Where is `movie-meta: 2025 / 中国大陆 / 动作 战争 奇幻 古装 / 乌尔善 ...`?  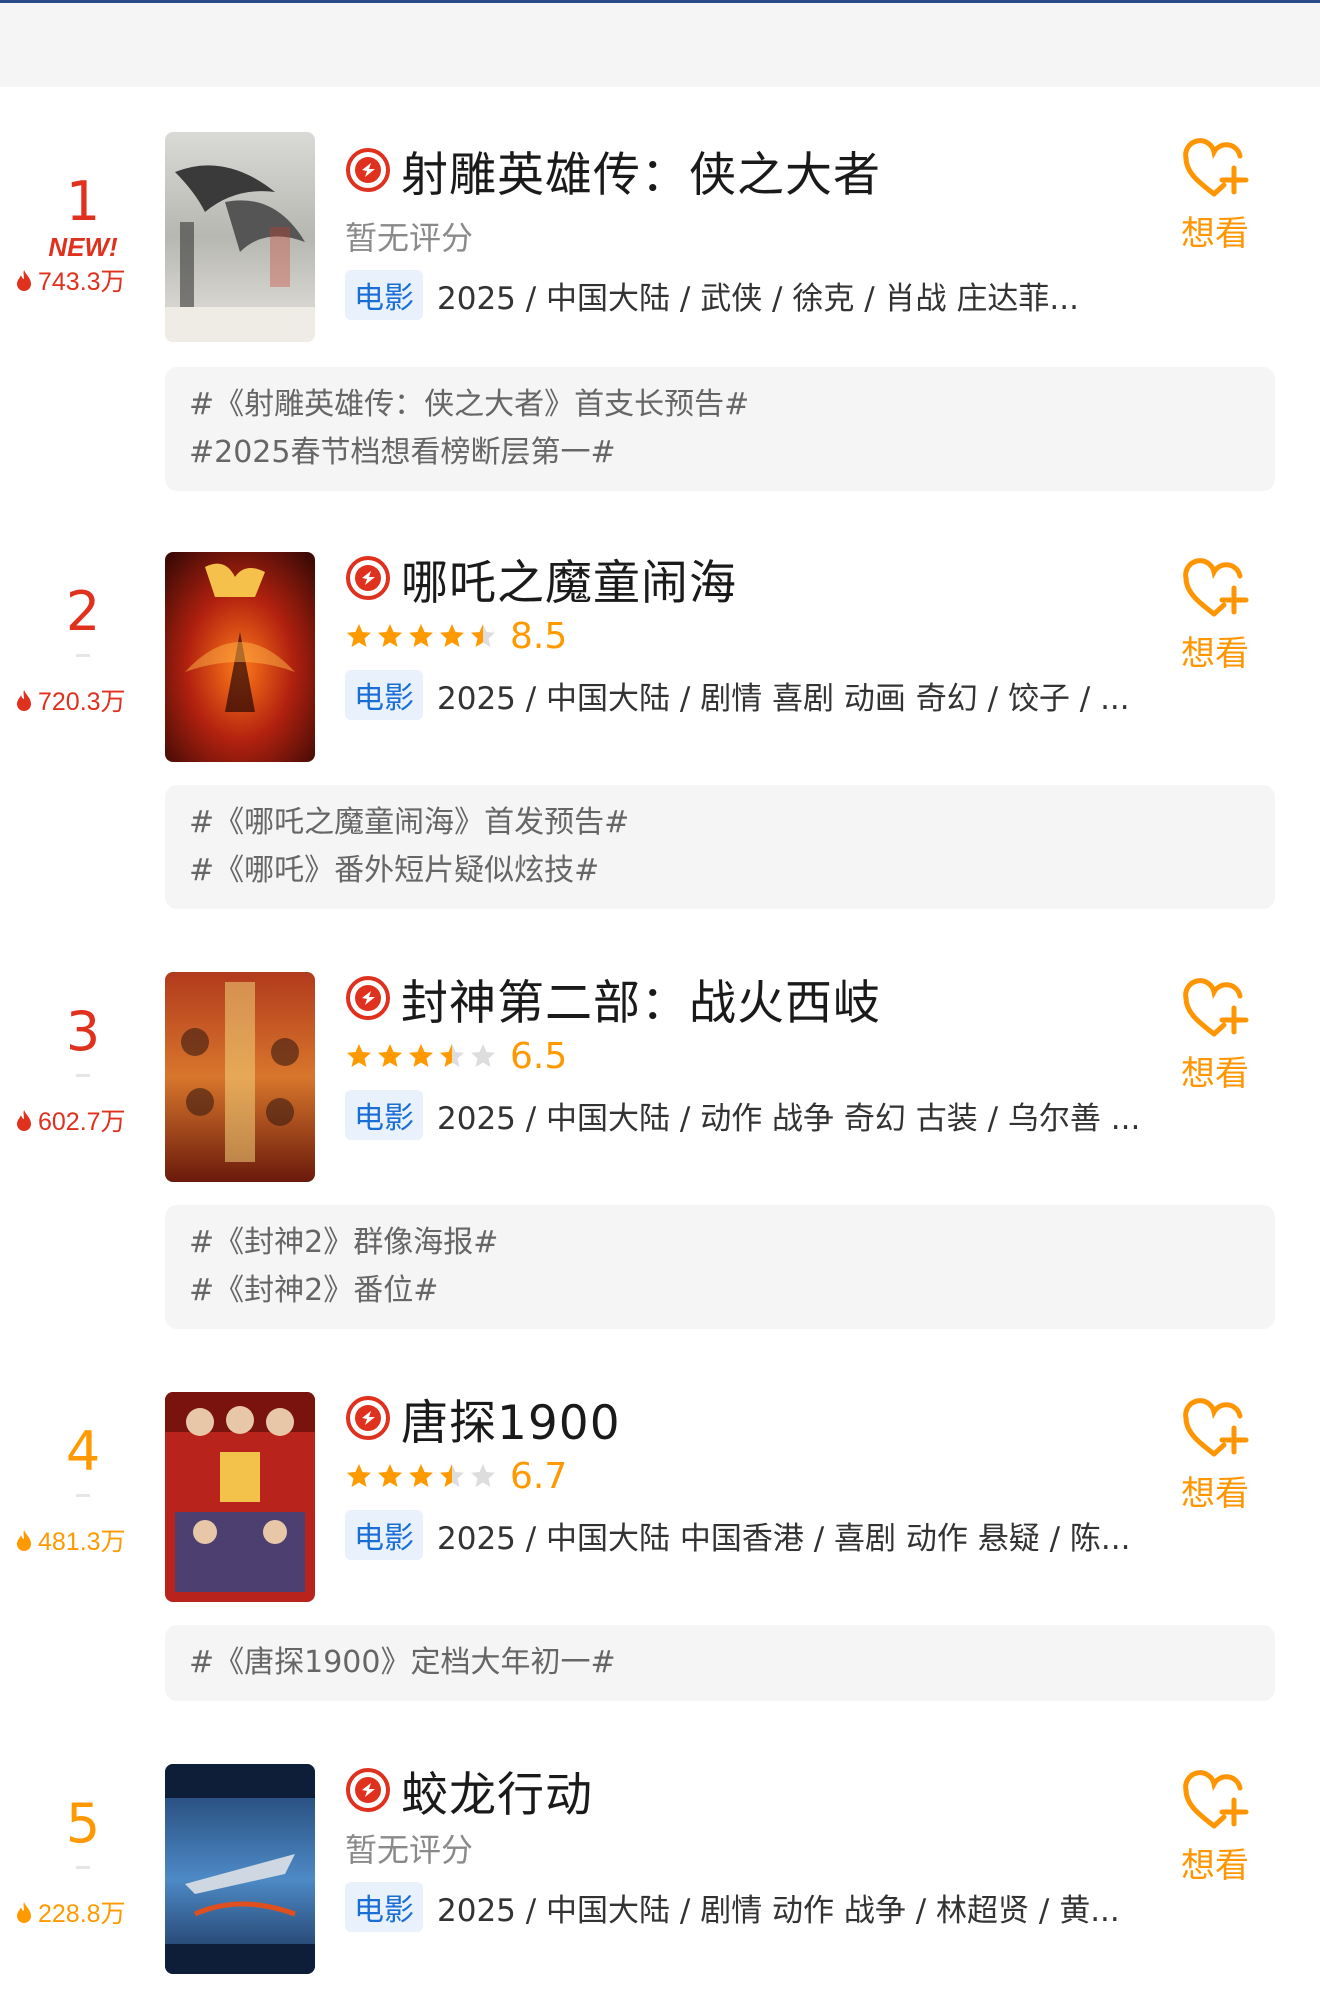
movie-meta: 2025 / 中国大陆 / 动作 战争 奇幻 古装 / 乌尔善 ... is located at coordinates (789, 1118).